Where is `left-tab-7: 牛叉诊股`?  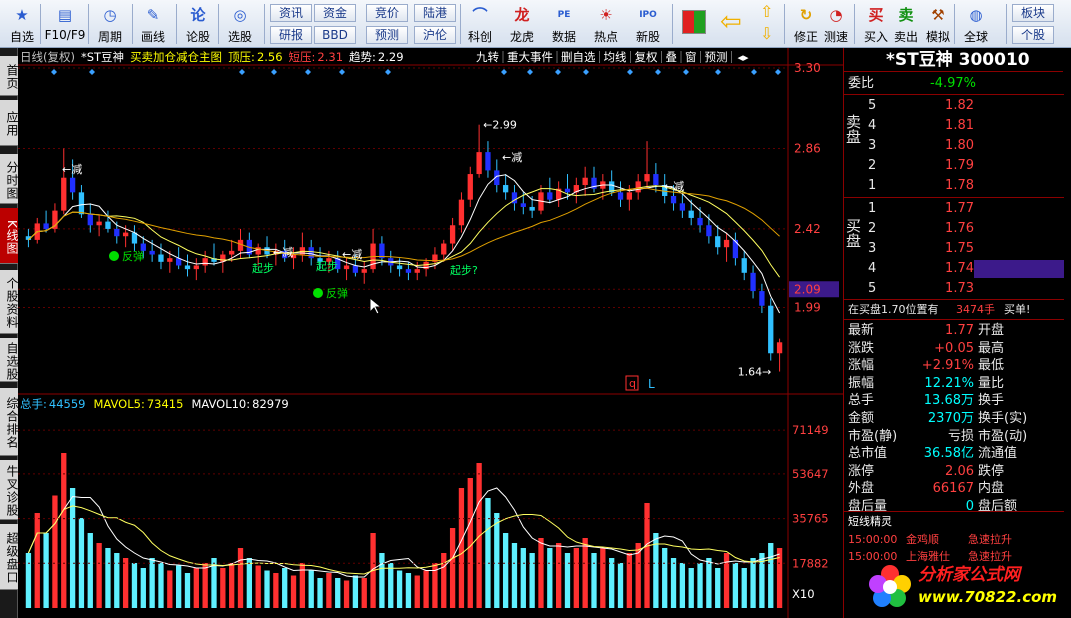 left-tab-7: 牛叉诊股 is located at coordinates (9, 490).